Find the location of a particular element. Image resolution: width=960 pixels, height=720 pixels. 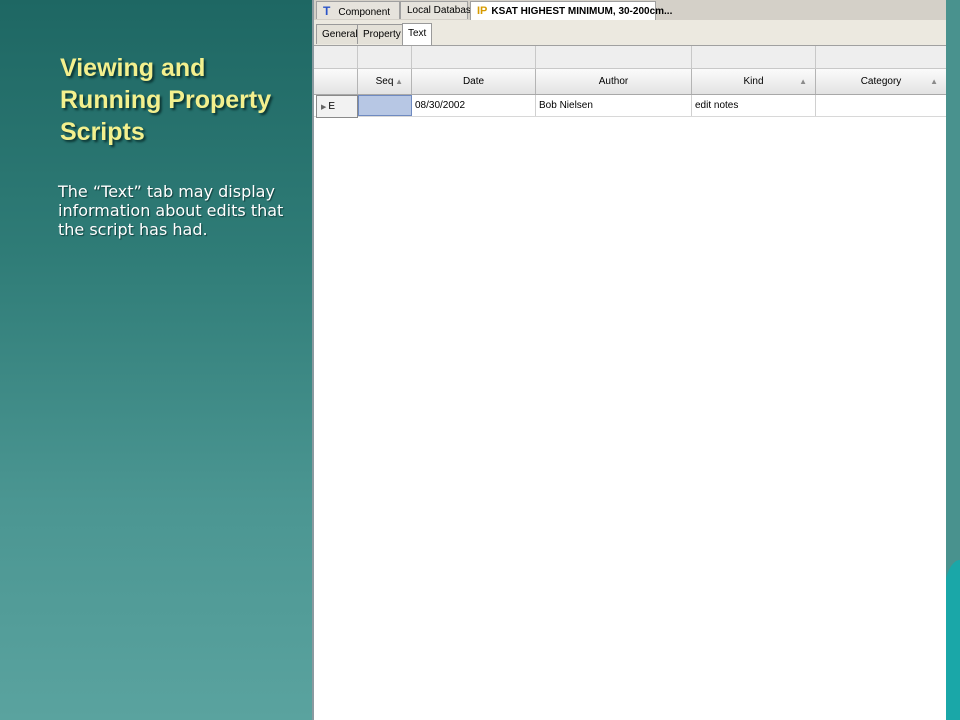

cell-category is located at coordinates (881, 105).